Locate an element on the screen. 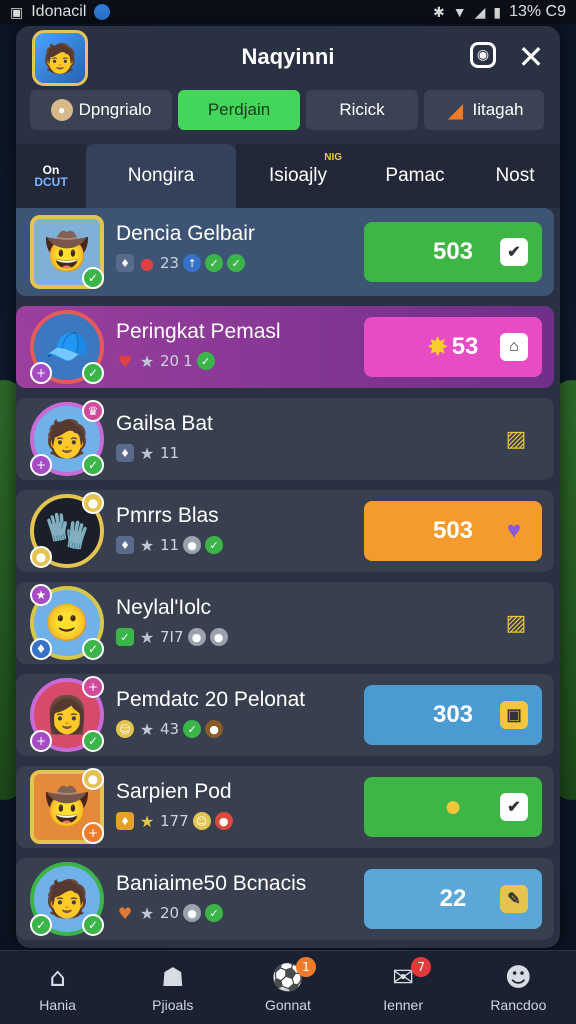 This screenshot has height=1024, width=576. nav-players: ☗ Pjioals is located at coordinates (173, 988).